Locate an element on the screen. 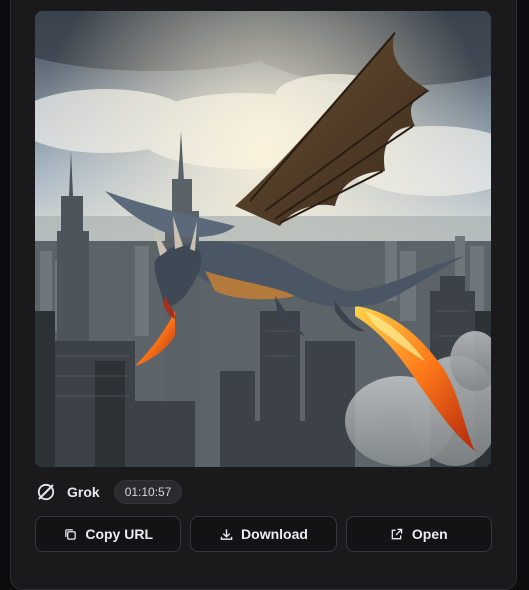 The image size is (529, 590). copy-url-button: Copy URL is located at coordinates (108, 534).